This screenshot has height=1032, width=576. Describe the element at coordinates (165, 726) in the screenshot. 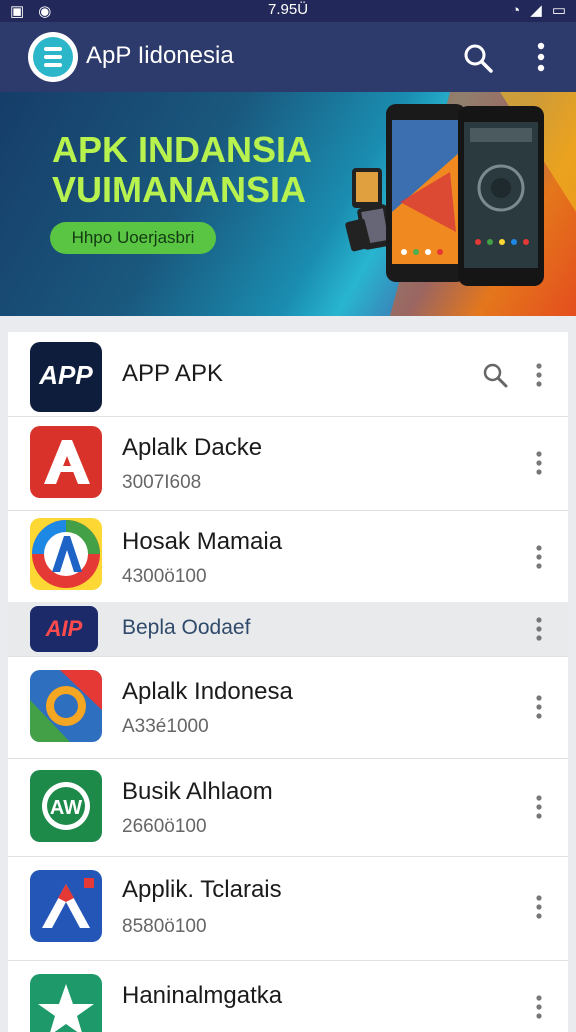

I see `app-size: A33é1000` at that location.